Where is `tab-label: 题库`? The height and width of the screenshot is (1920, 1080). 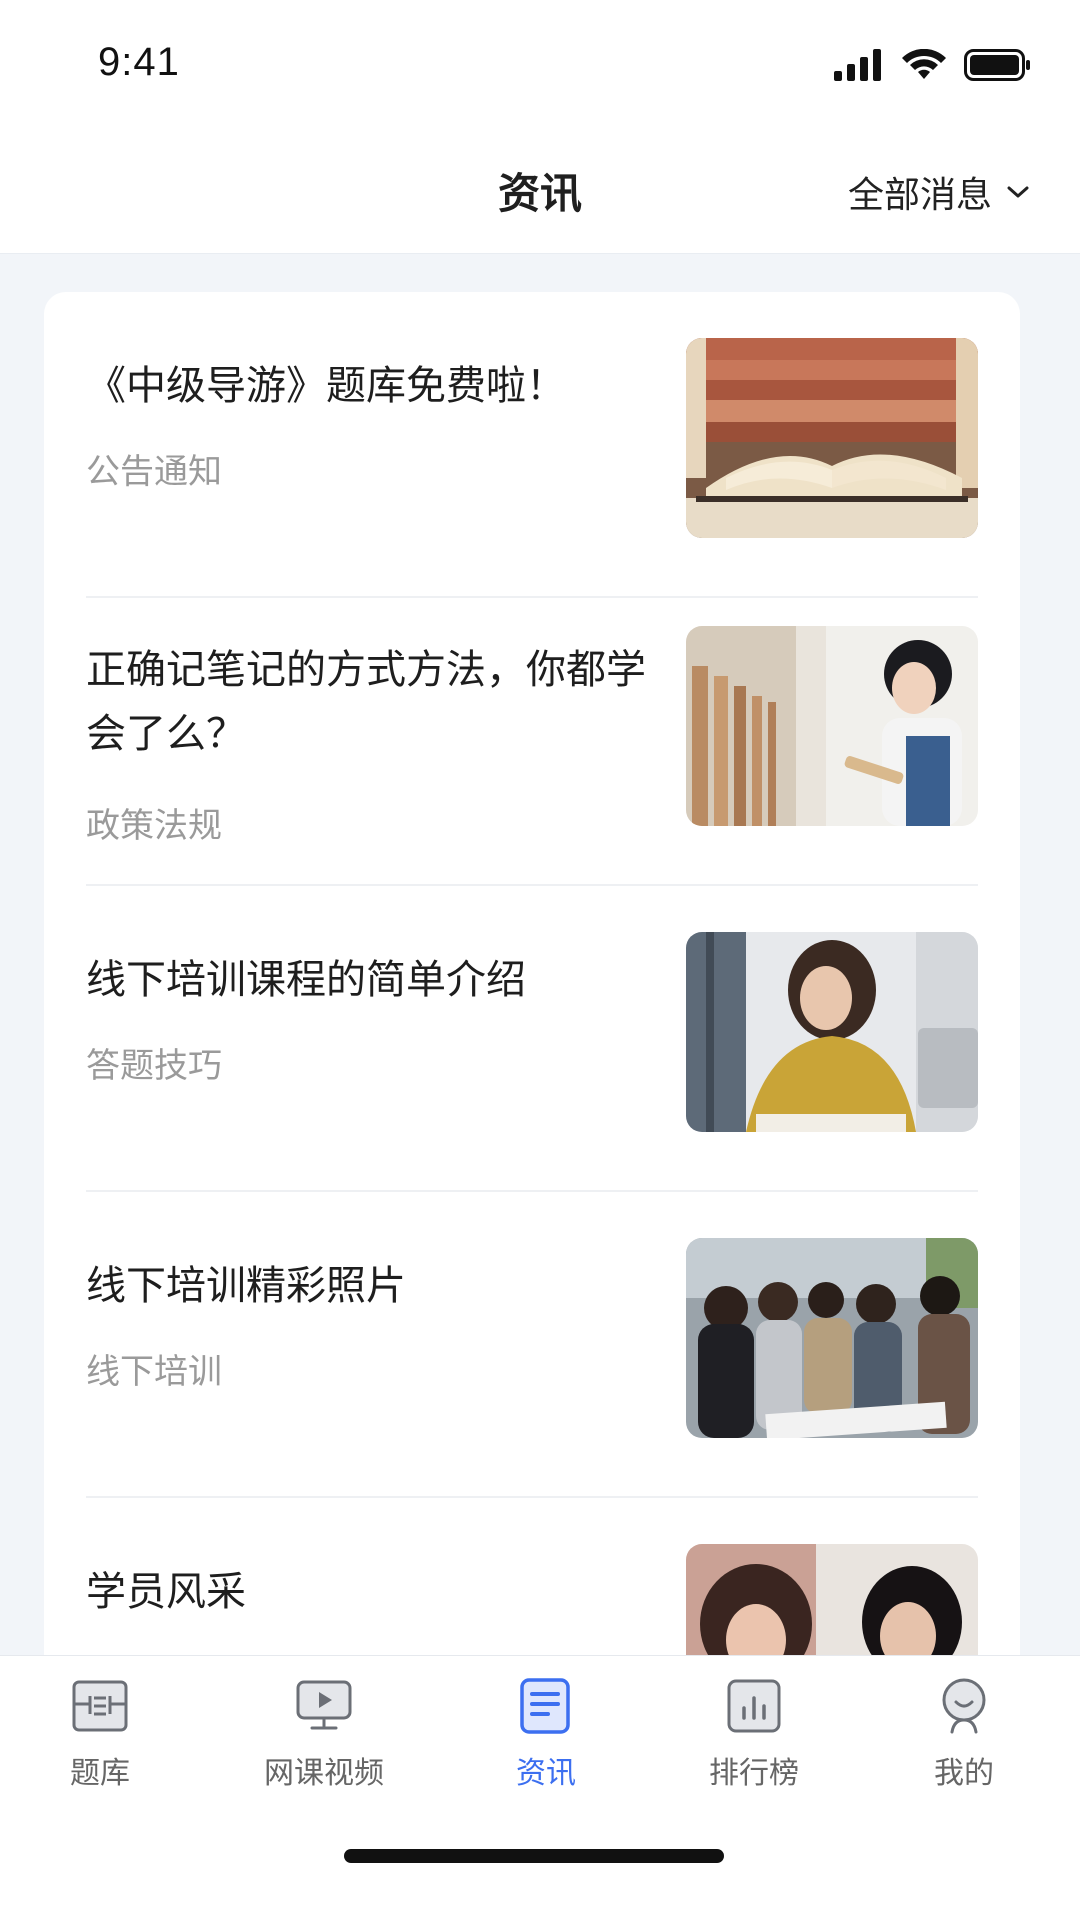
tab-label: 题库 is located at coordinates (100, 1773).